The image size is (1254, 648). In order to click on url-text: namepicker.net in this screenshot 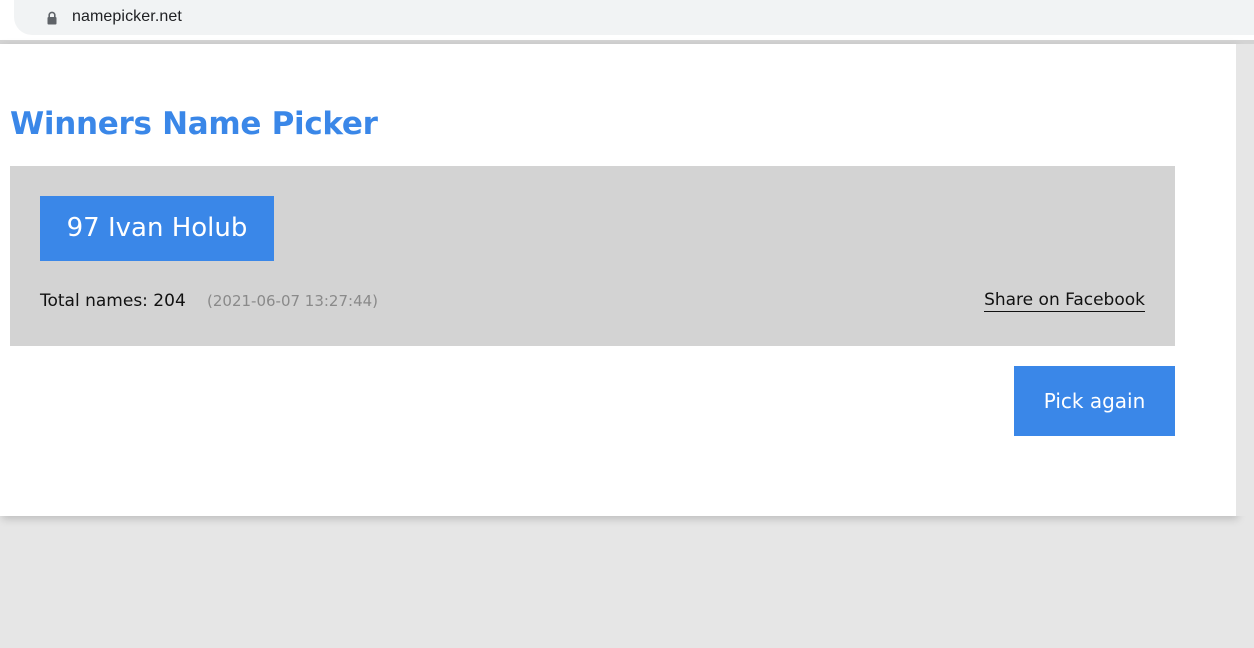, I will do `click(127, 17)`.